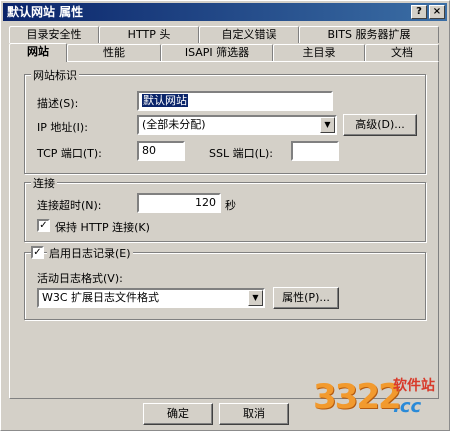 The height and width of the screenshot is (431, 450). Describe the element at coordinates (225, 12) in the screenshot. I see `title-bar: 默认网站 属性 ? ×` at that location.